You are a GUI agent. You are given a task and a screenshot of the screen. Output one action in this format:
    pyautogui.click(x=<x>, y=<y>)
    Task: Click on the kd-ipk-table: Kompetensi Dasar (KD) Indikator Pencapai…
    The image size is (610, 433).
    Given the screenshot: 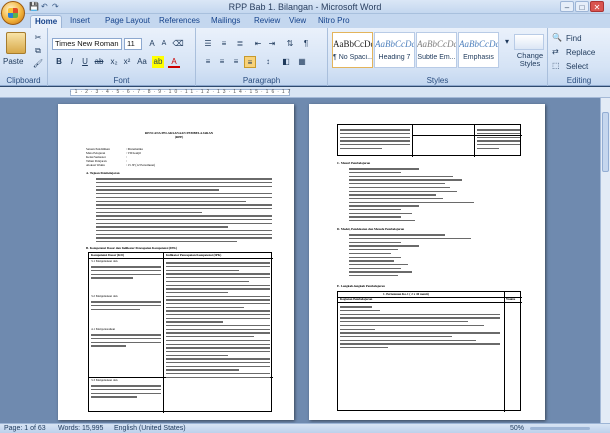 What is the action you would take?
    pyautogui.click(x=180, y=332)
    